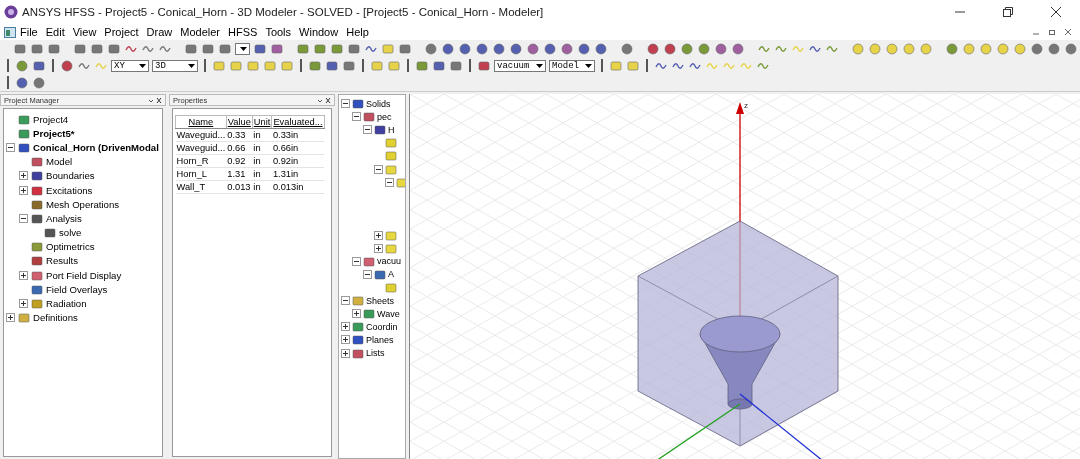 The width and height of the screenshot is (1080, 459). What do you see at coordinates (175, 65) in the screenshot?
I see `dropdown: 3D` at bounding box center [175, 65].